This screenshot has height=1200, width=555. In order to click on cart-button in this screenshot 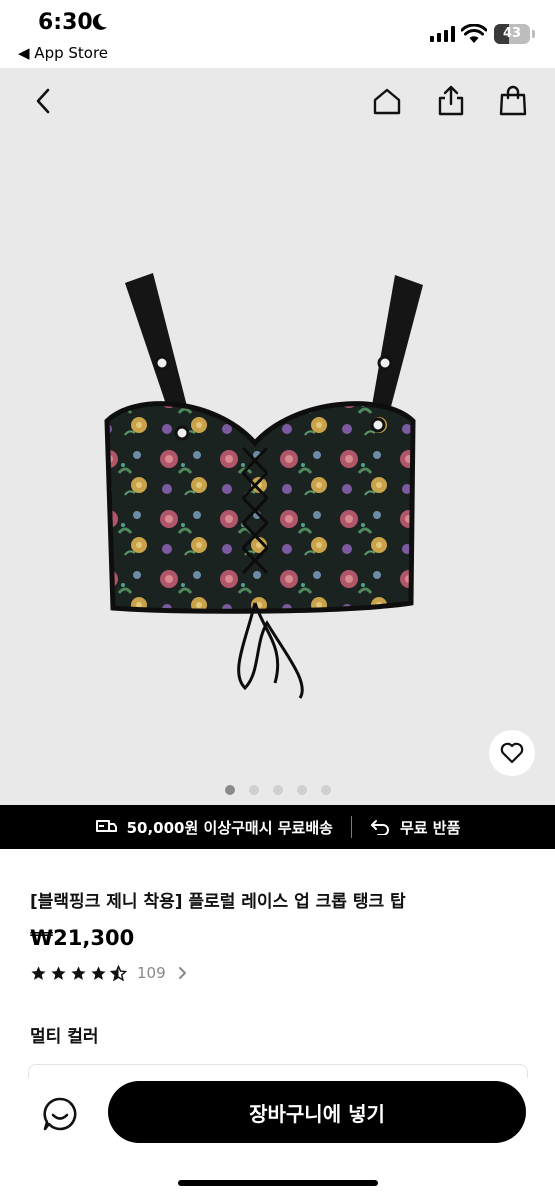, I will do `click(513, 100)`.